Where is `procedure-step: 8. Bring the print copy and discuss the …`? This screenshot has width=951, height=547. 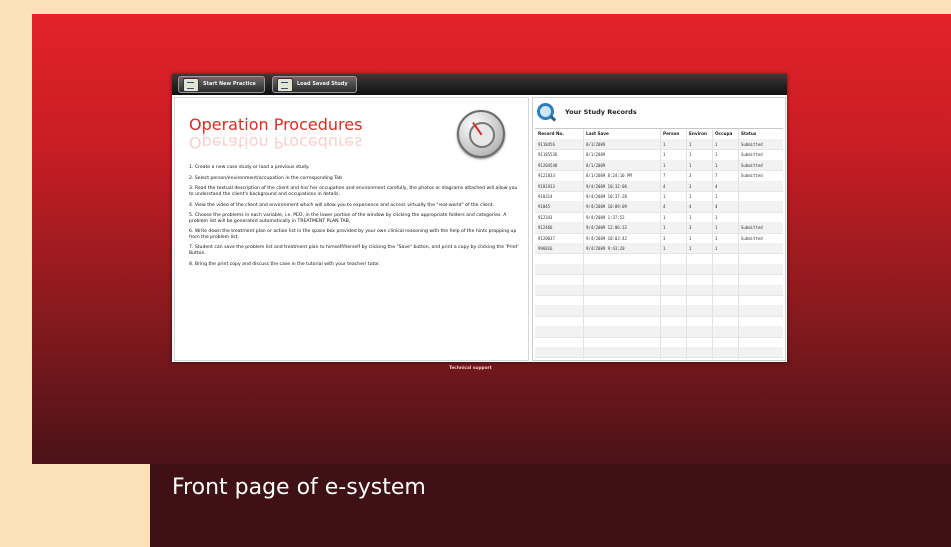
procedure-step: 8. Bring the print copy and discuss the … is located at coordinates (285, 264).